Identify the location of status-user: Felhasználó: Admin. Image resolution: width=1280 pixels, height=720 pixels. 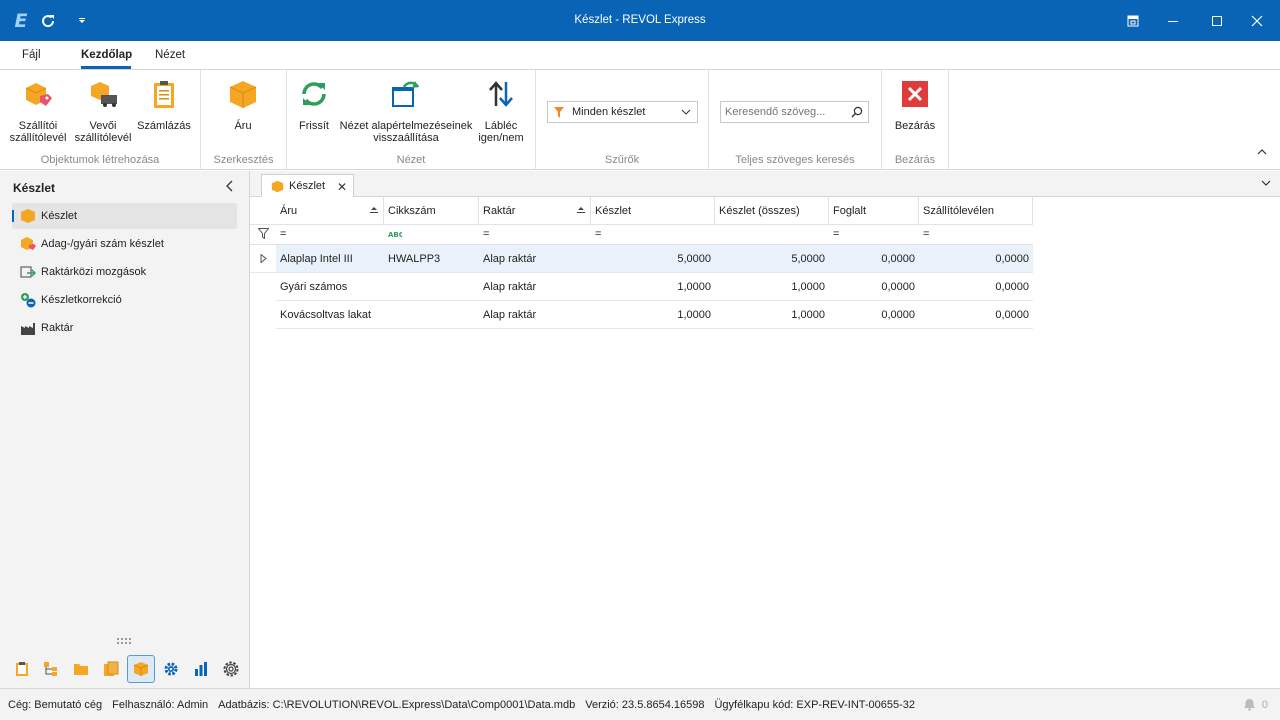
(160, 704).